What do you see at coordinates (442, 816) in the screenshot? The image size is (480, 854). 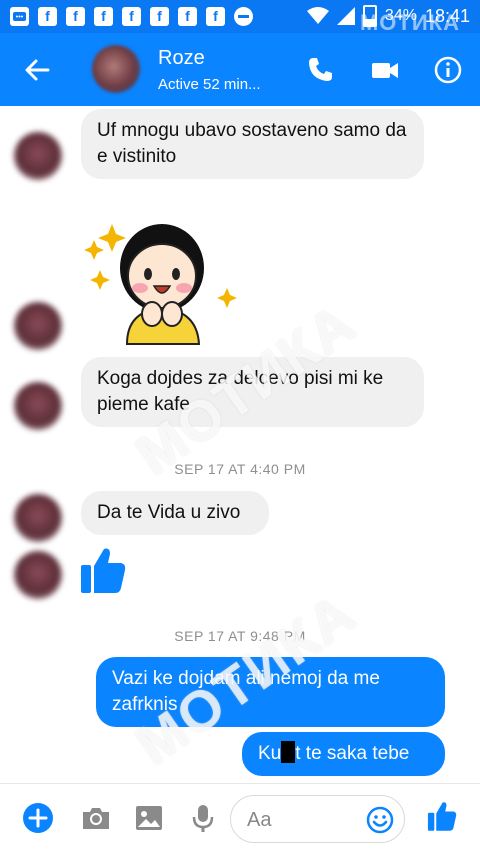 I see `thumbs-up-send-icon` at bounding box center [442, 816].